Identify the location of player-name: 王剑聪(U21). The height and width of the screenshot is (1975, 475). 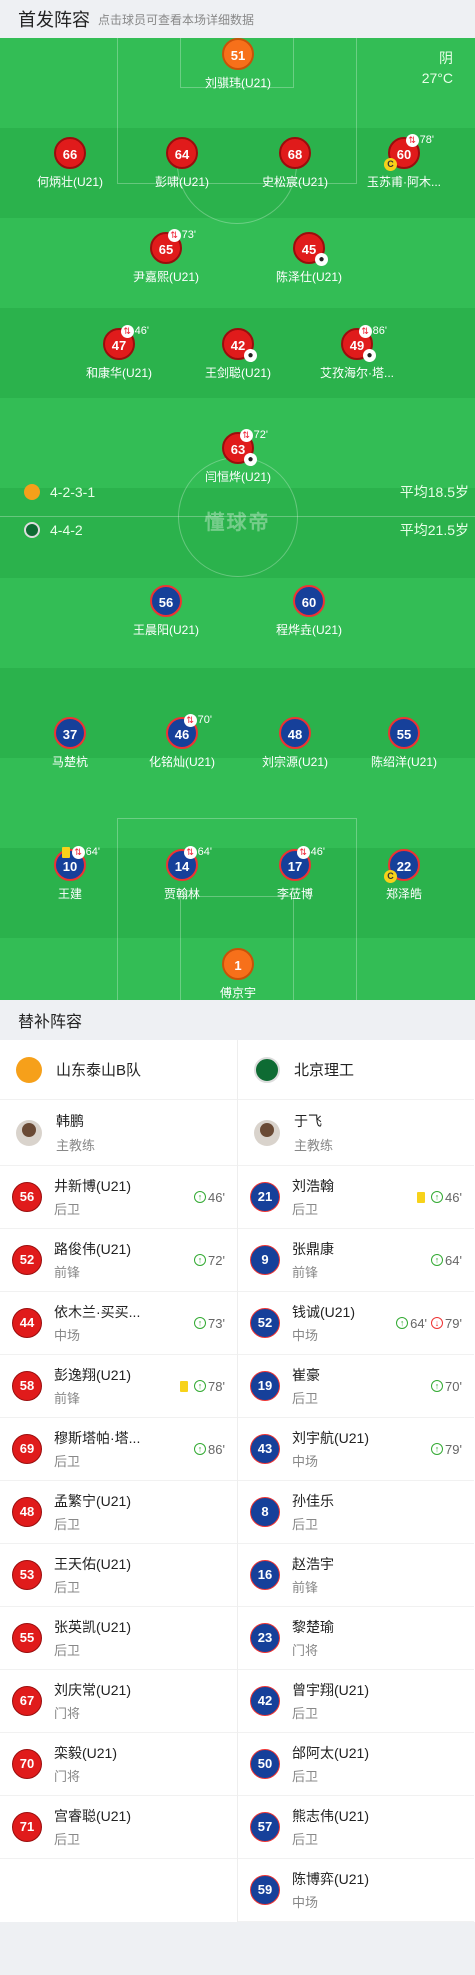
(237, 373).